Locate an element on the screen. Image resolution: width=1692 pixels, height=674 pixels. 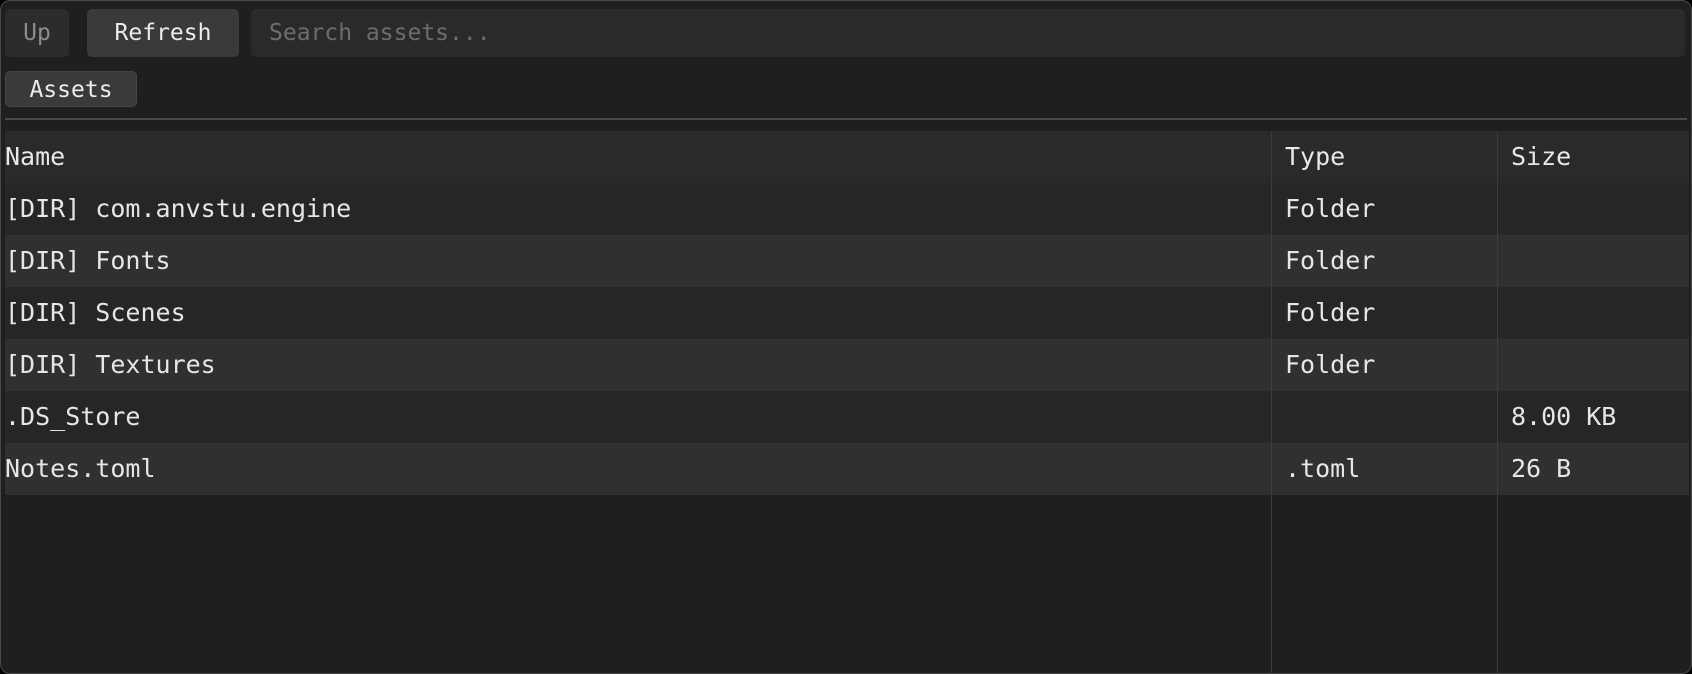
table-row: [DIR] Scenes Folder is located at coordinates (847, 313).